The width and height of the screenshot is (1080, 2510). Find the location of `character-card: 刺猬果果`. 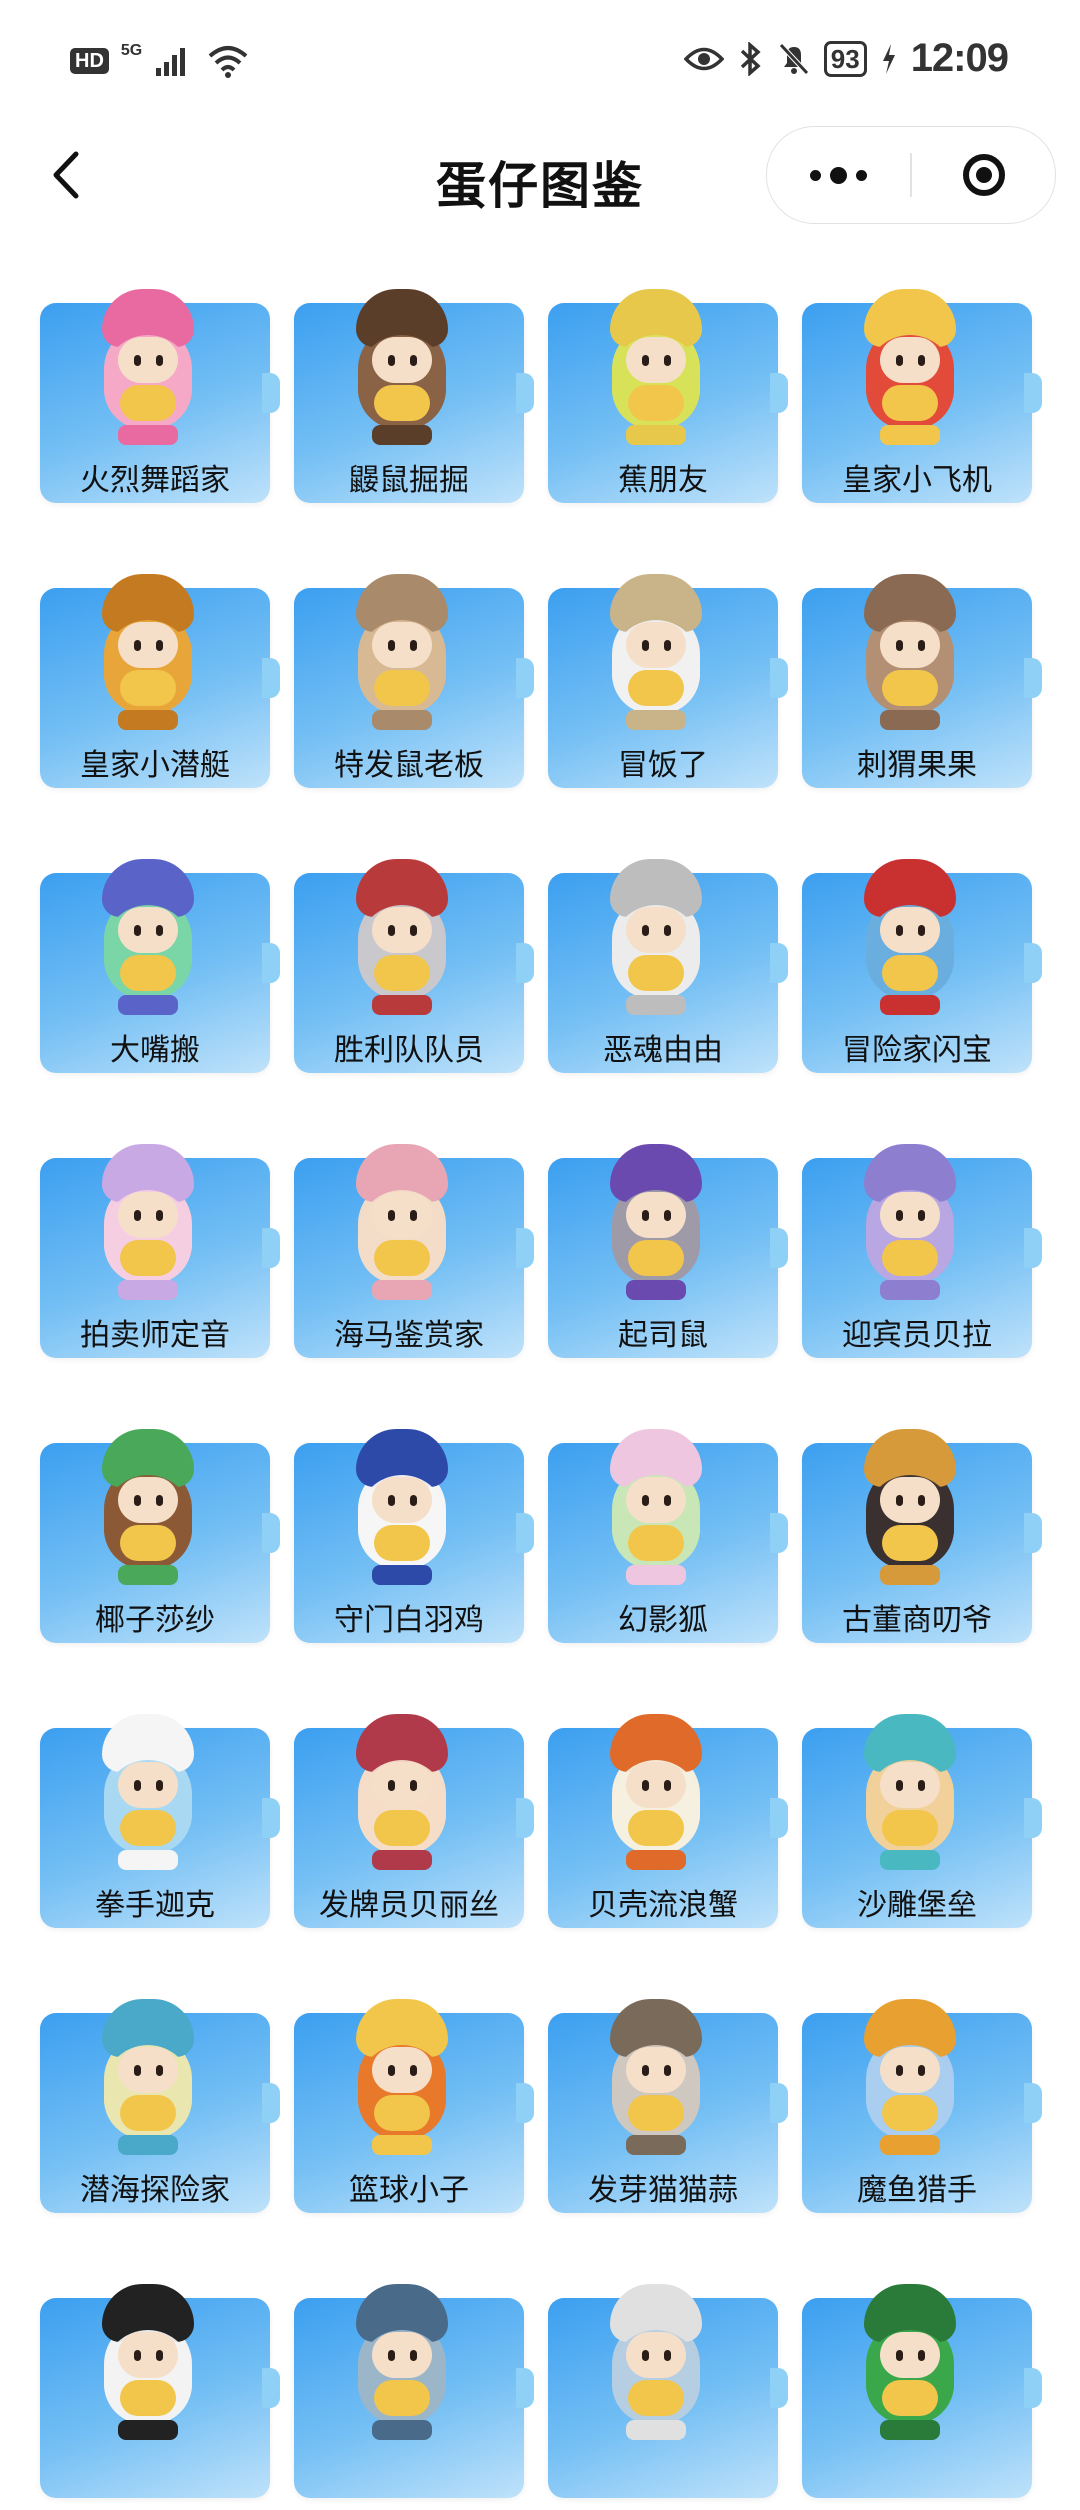

character-card: 刺猬果果 is located at coordinates (916, 685).